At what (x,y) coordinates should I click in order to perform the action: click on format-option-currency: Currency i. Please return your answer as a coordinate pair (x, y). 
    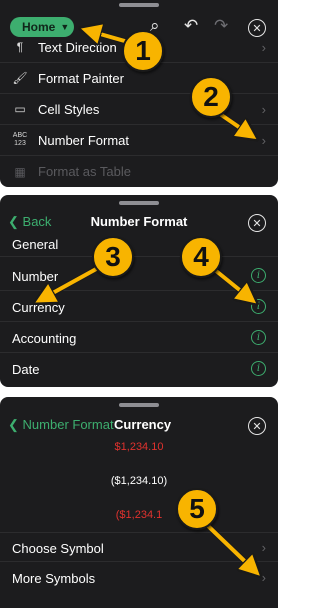
    Looking at the image, I should click on (139, 307).